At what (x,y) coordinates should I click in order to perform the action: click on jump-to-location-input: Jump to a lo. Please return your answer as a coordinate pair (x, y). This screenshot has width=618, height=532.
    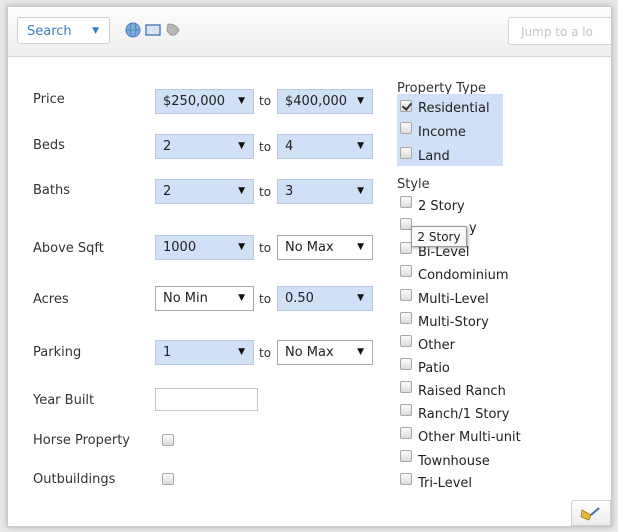
    Looking at the image, I should click on (559, 31).